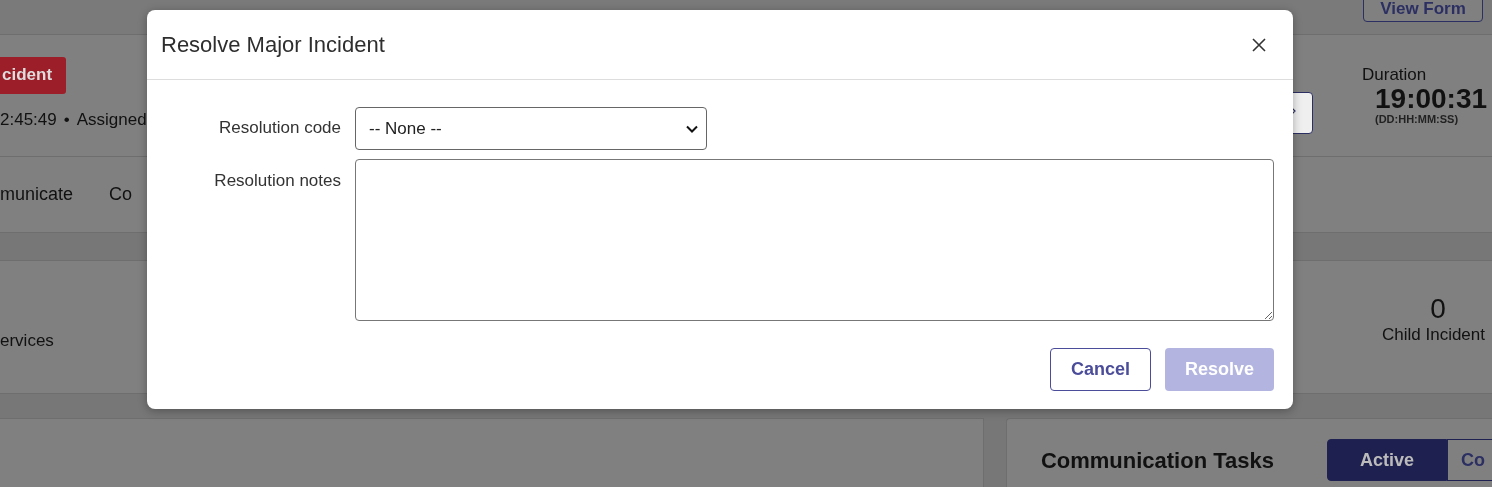  What do you see at coordinates (273, 44) in the screenshot?
I see `dialog-title: Resolve Major Incident` at bounding box center [273, 44].